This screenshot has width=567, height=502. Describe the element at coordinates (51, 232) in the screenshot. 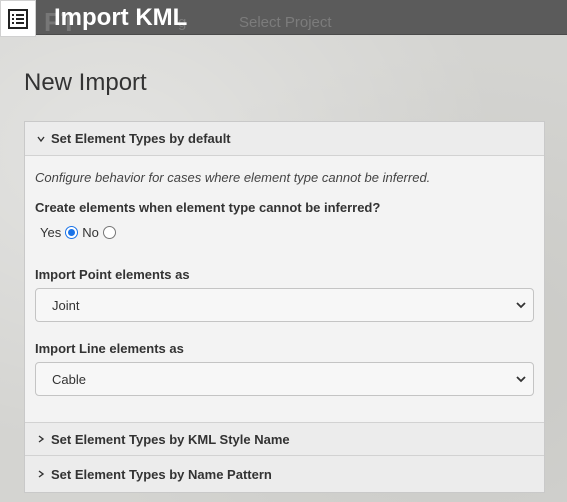

I see `radio-yes-label: Yes` at that location.